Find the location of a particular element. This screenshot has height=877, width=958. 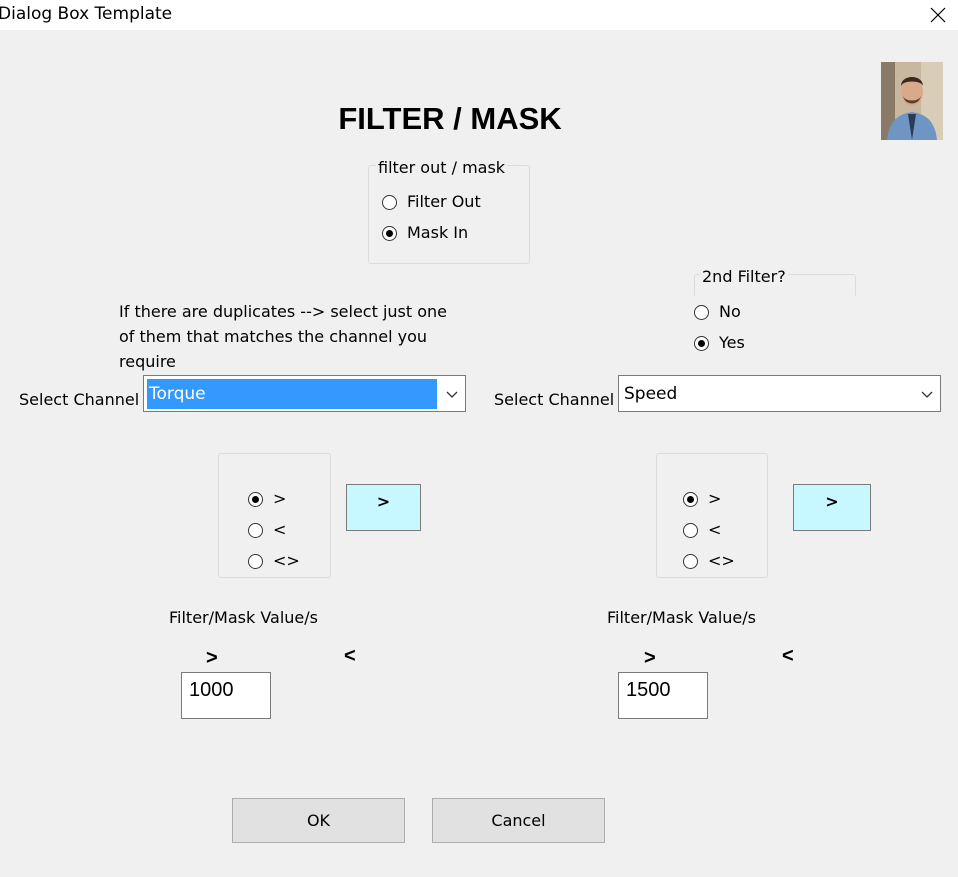

right-op-less-label: < is located at coordinates (715, 529).